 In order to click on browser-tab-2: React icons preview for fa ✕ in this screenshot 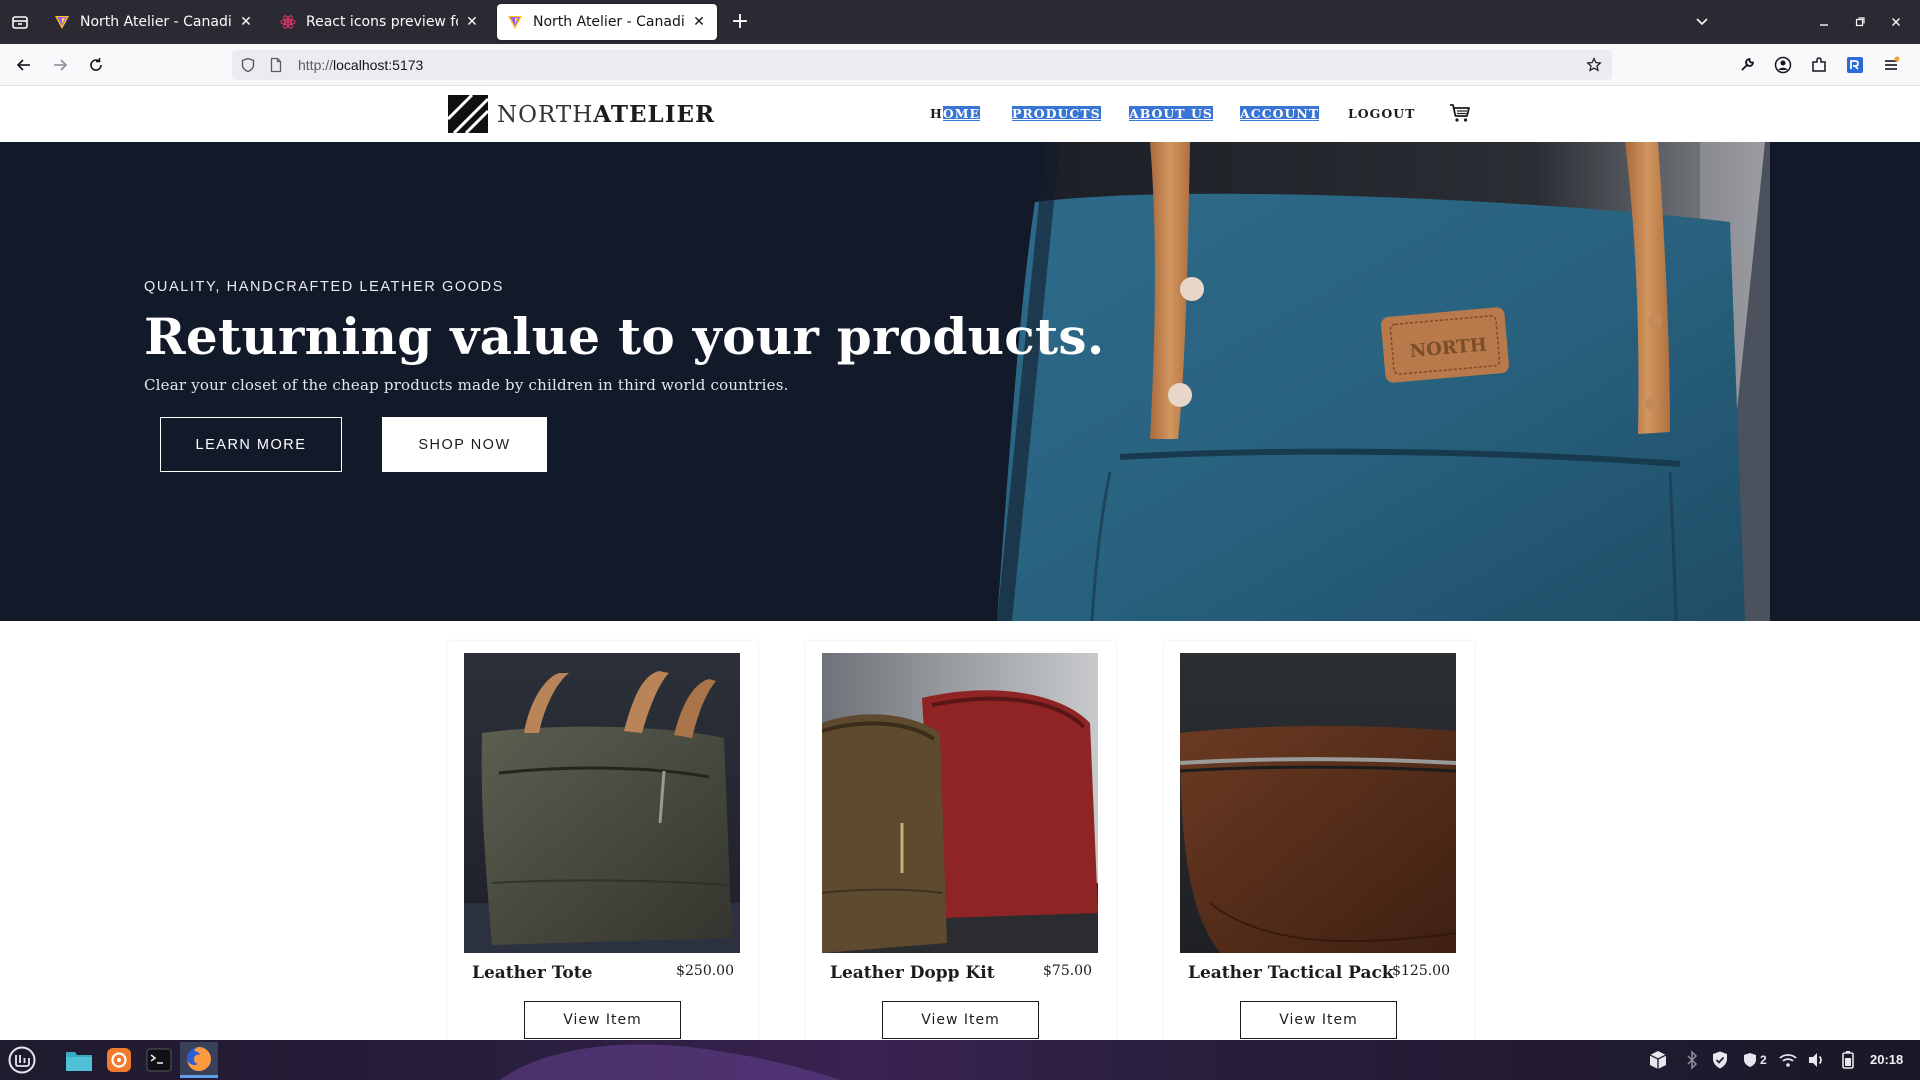, I will do `click(380, 22)`.